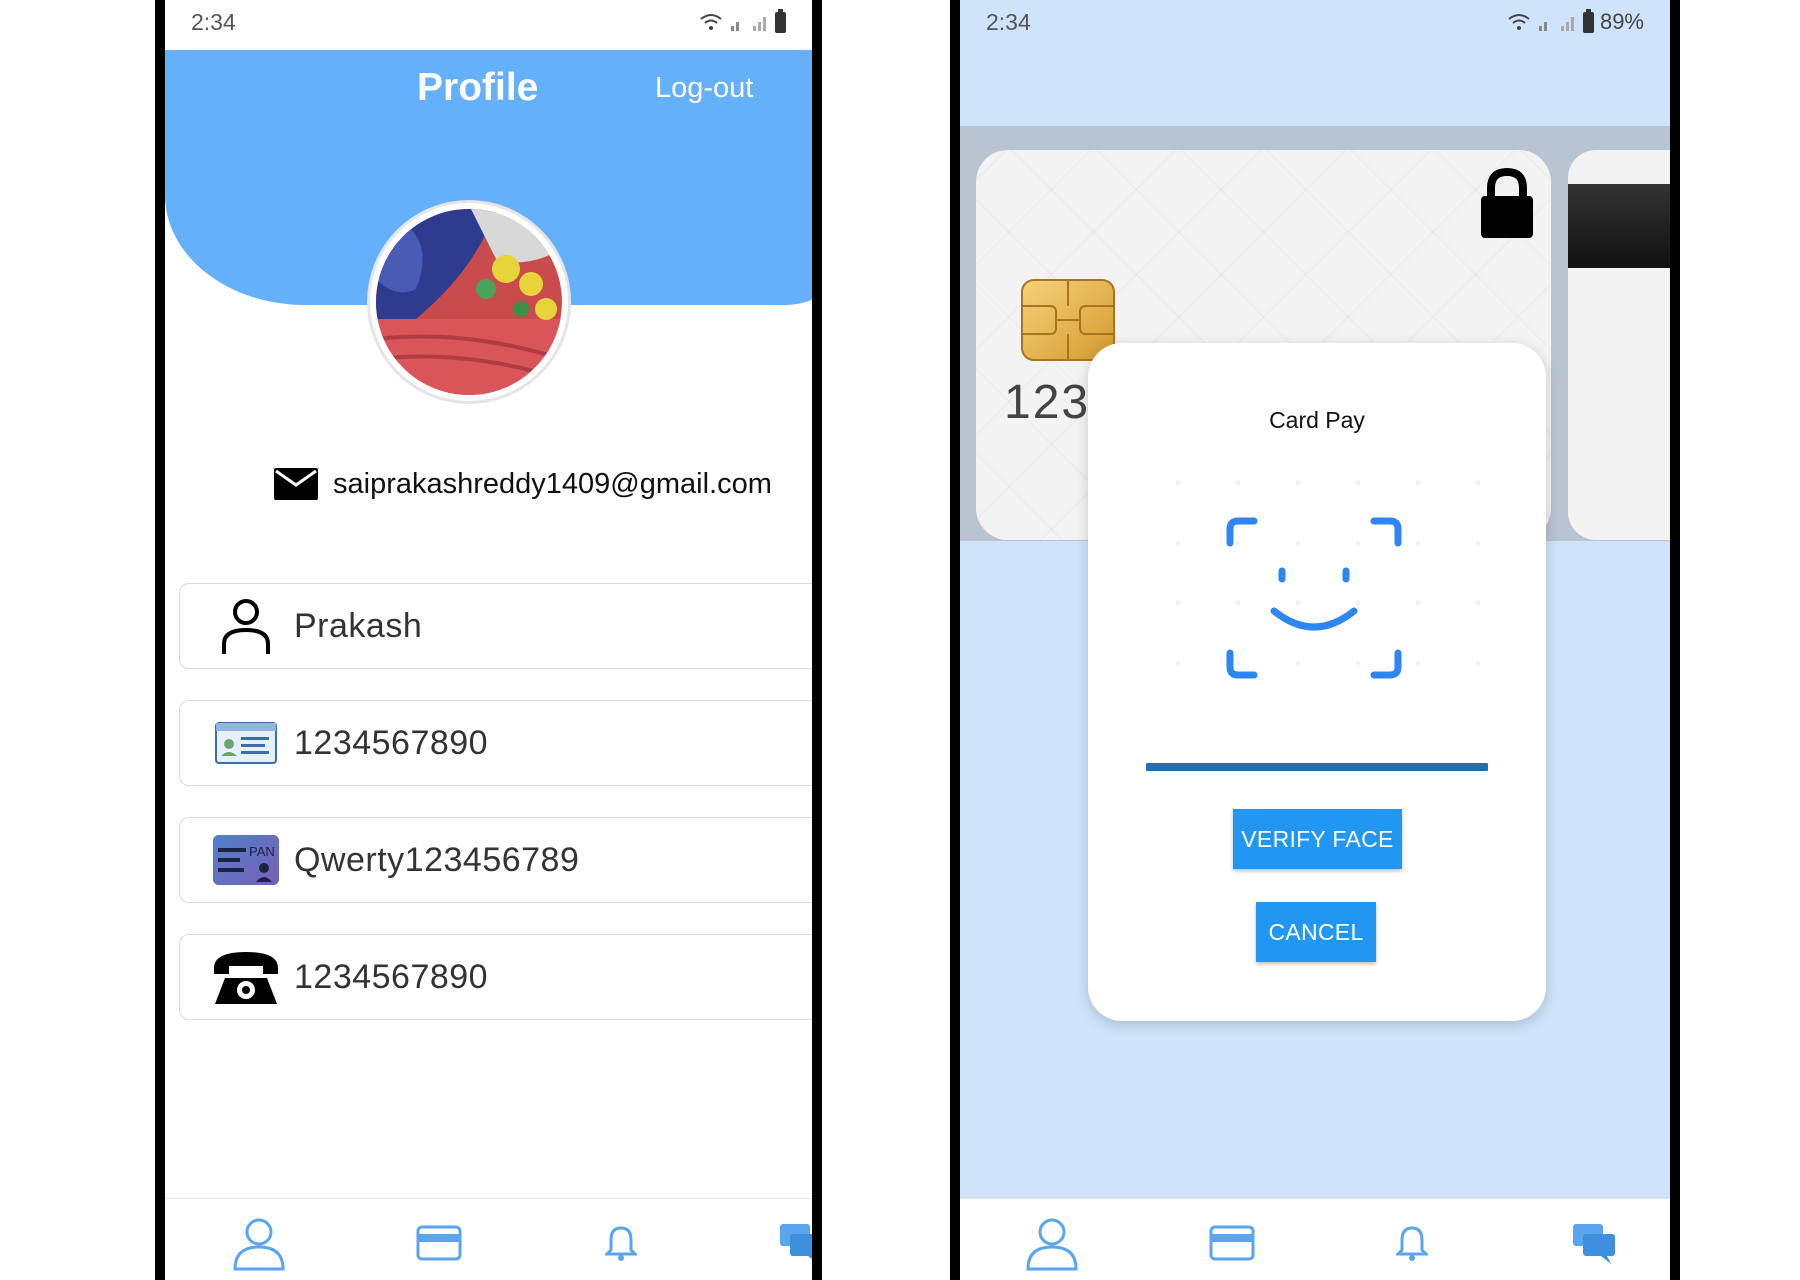  Describe the element at coordinates (391, 976) in the screenshot. I see `phone-value: 1234567890` at that location.